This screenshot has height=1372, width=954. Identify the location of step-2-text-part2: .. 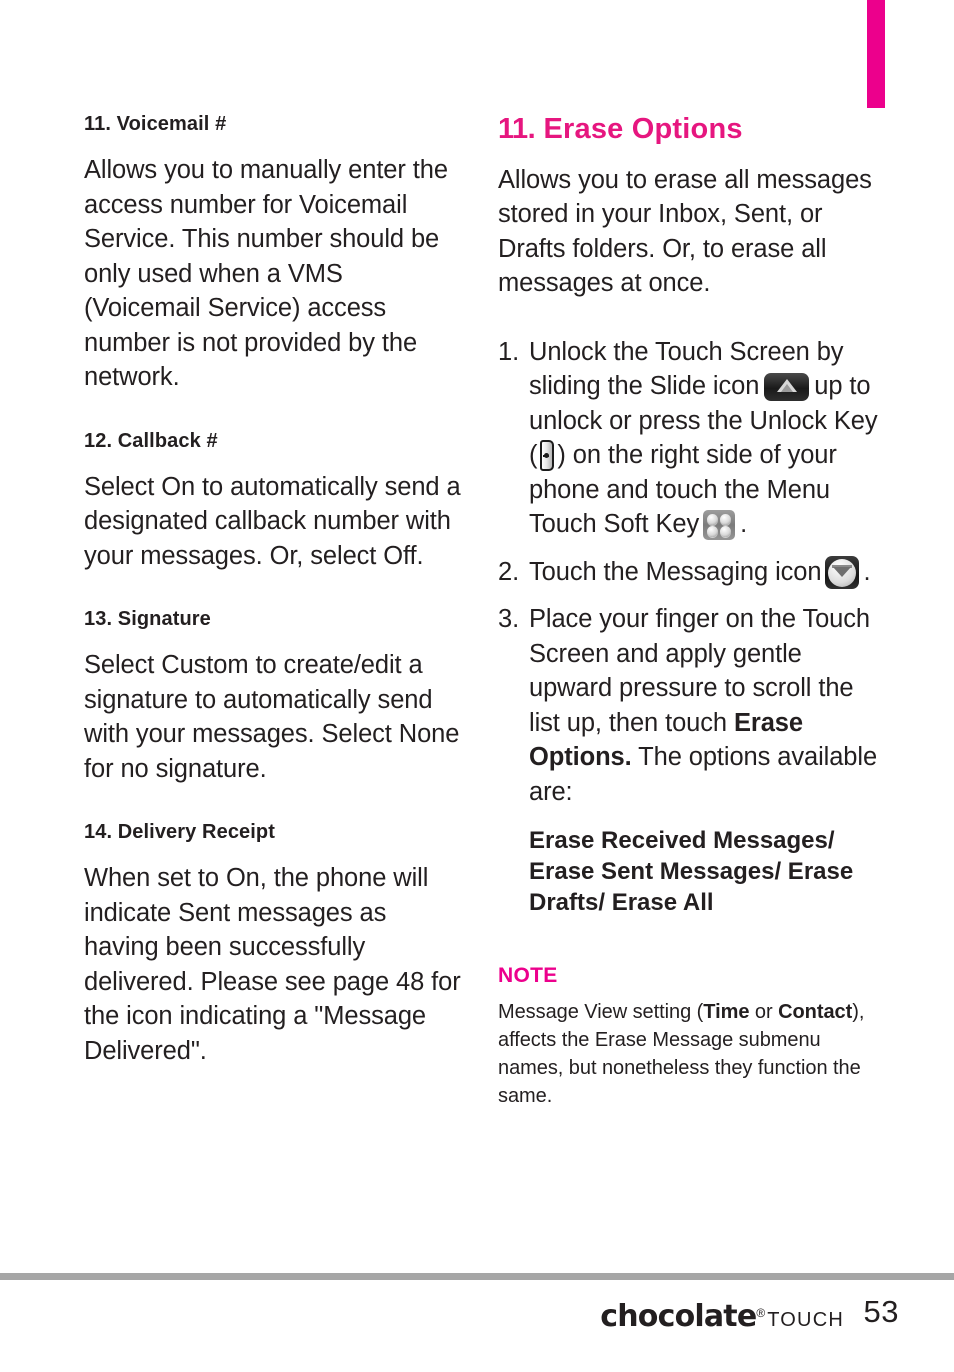
(867, 571).